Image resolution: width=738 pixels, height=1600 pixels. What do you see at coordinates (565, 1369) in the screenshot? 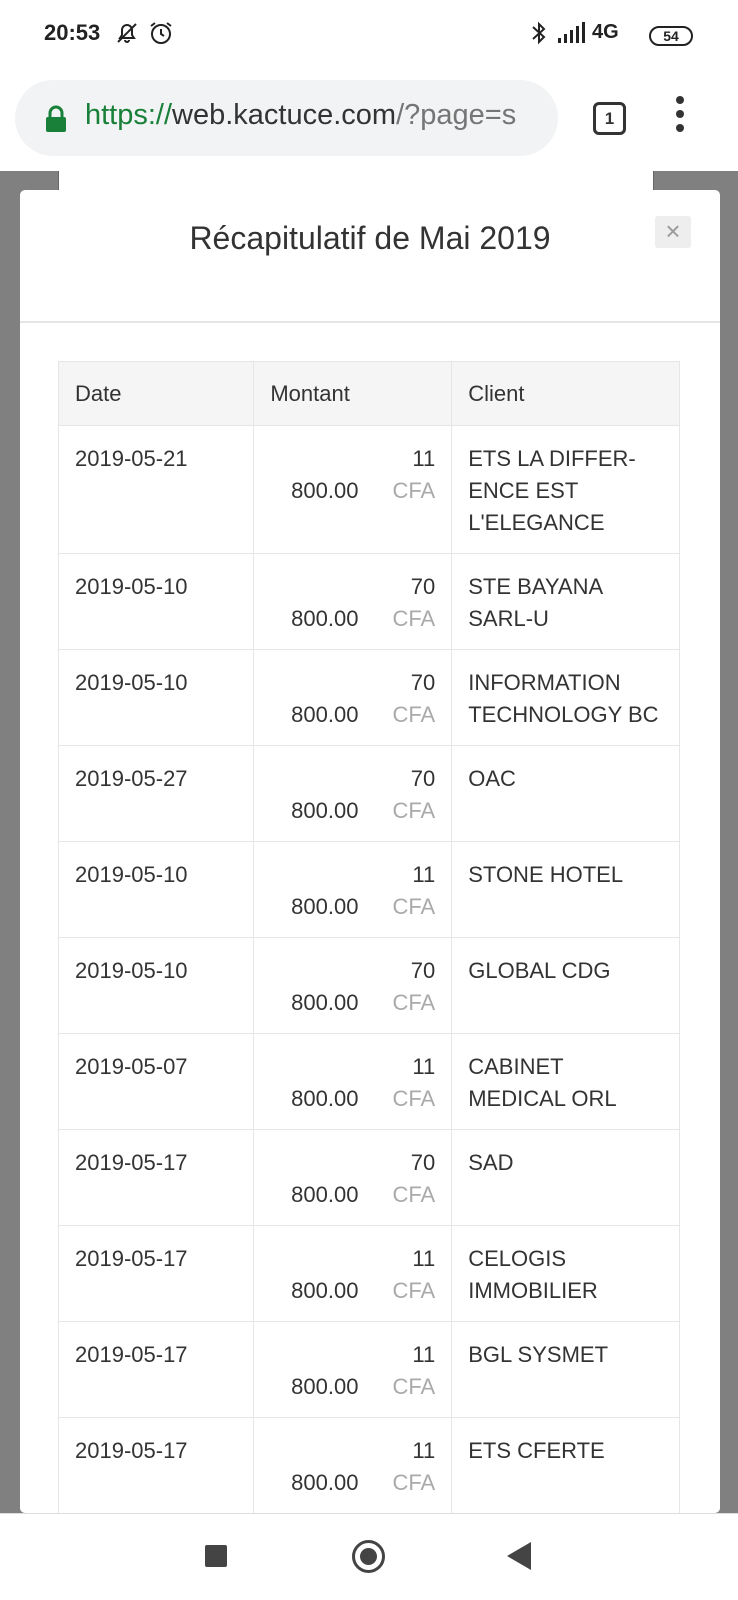
I see `cell-client: BGL SYSMET` at bounding box center [565, 1369].